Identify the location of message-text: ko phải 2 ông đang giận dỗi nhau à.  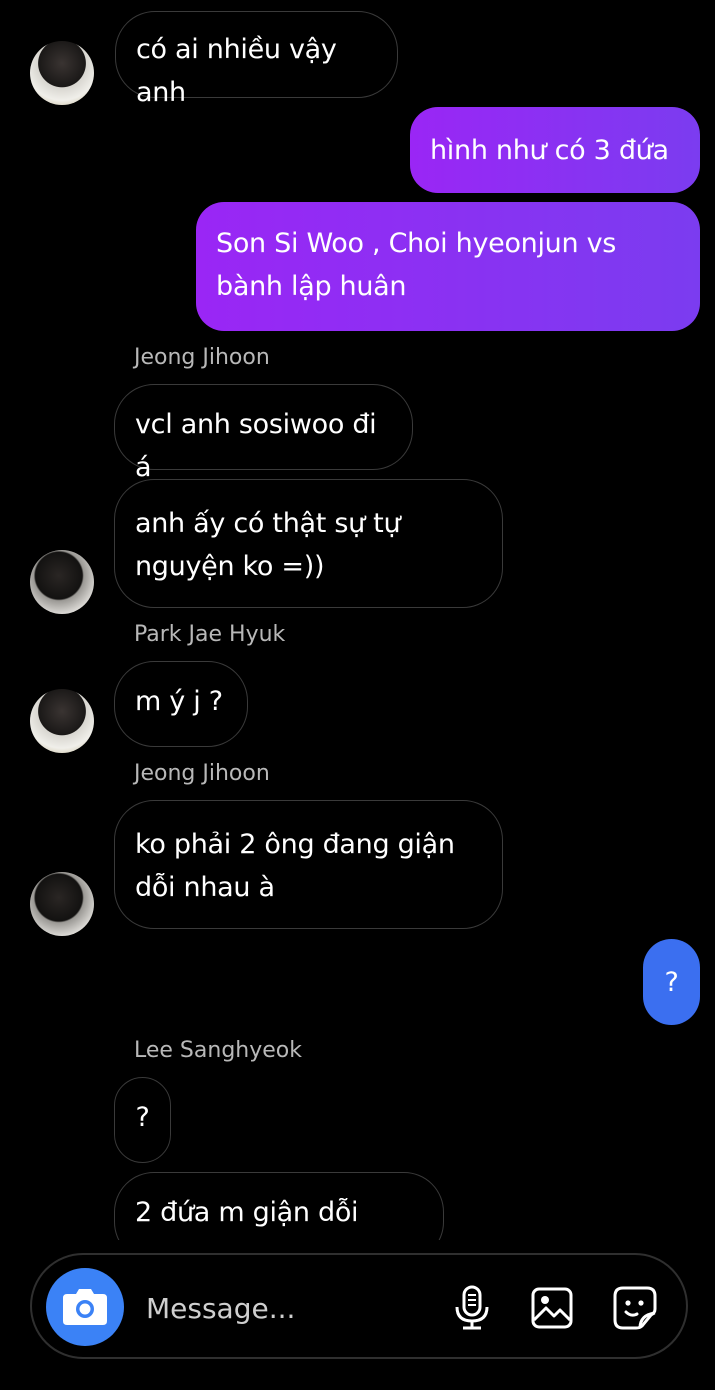
(295, 866).